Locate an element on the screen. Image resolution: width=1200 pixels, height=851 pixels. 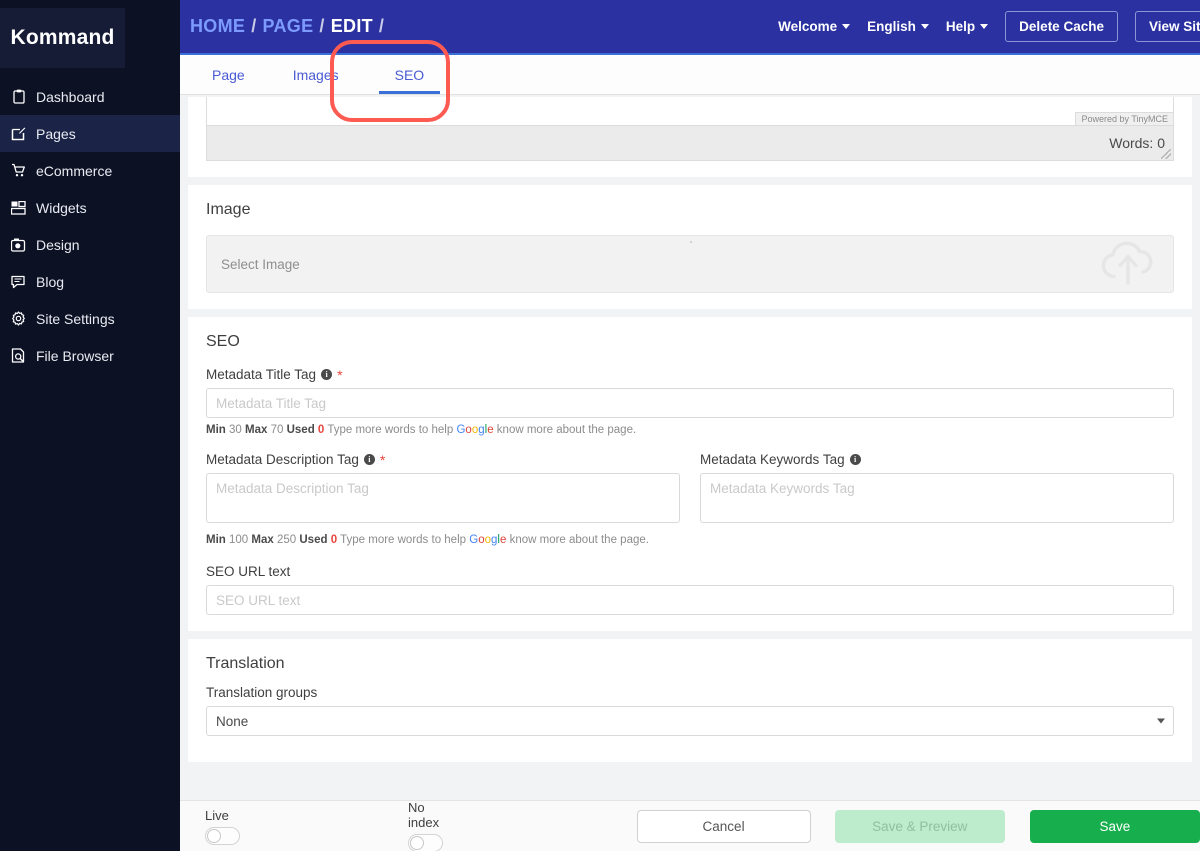
breadcrumb-page: PAGE is located at coordinates (288, 26).